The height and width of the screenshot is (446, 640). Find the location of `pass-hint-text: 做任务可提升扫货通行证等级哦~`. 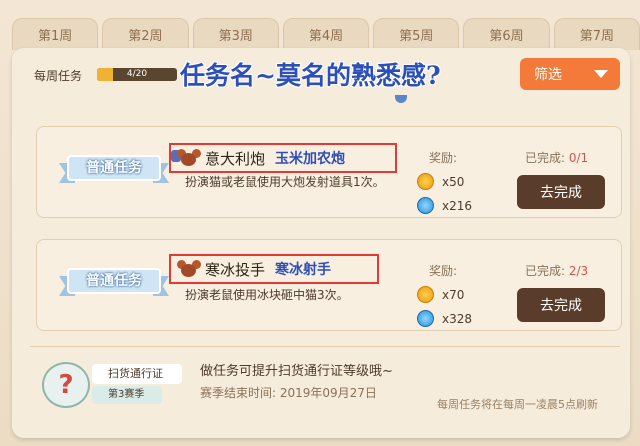

pass-hint-text: 做任务可提升扫货通行证等级哦~ is located at coordinates (296, 371).